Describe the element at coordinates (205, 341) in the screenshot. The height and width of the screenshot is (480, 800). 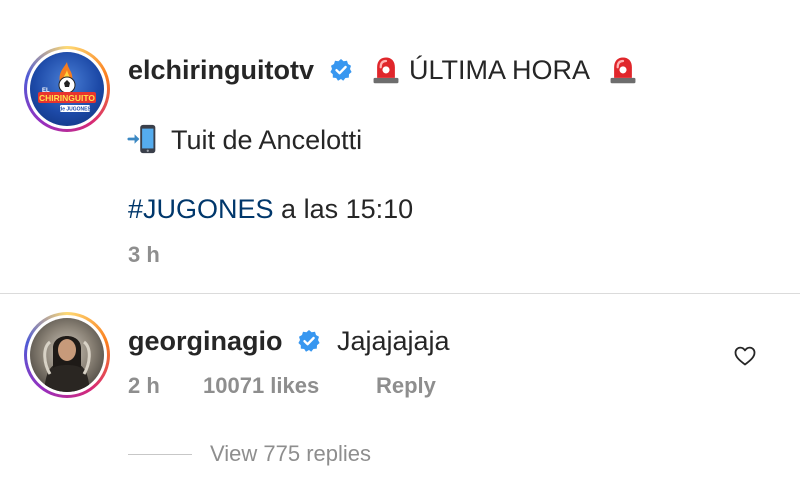
I see `comment-username: georginagio` at that location.